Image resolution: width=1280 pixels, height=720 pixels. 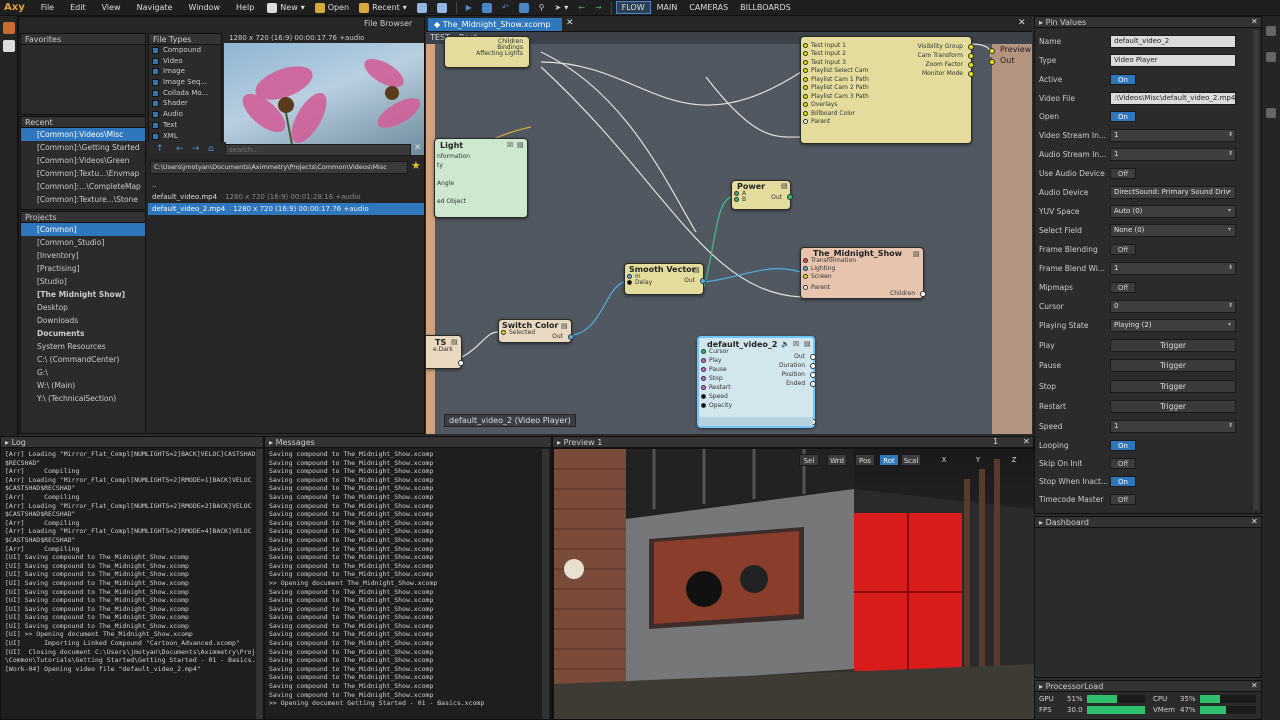 What do you see at coordinates (196, 149) in the screenshot?
I see `forward-arrow-icon: →` at bounding box center [196, 149].